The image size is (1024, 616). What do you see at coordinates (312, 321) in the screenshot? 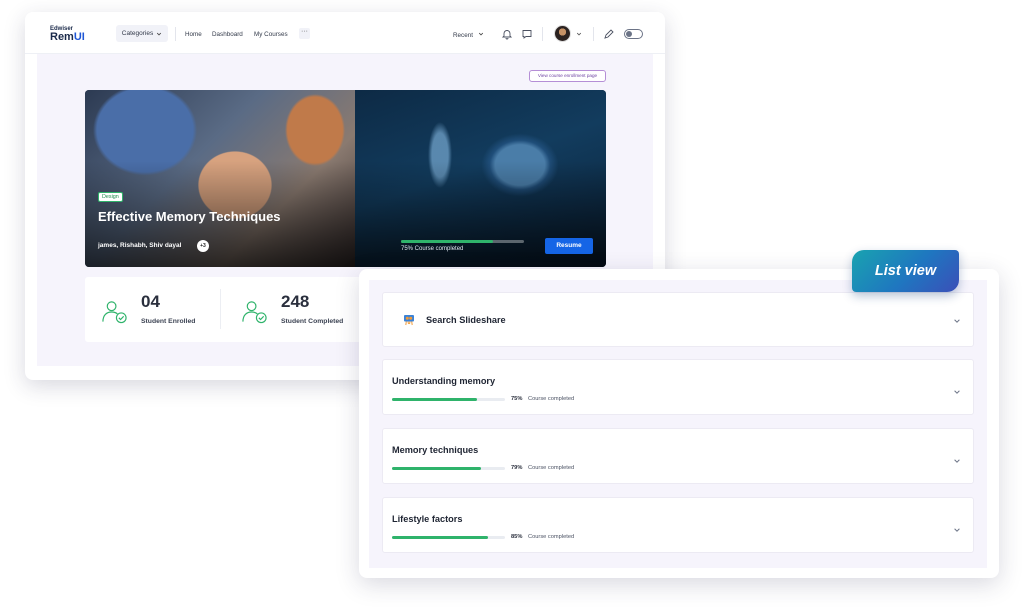
I see `stat-label: Student Completed` at bounding box center [312, 321].